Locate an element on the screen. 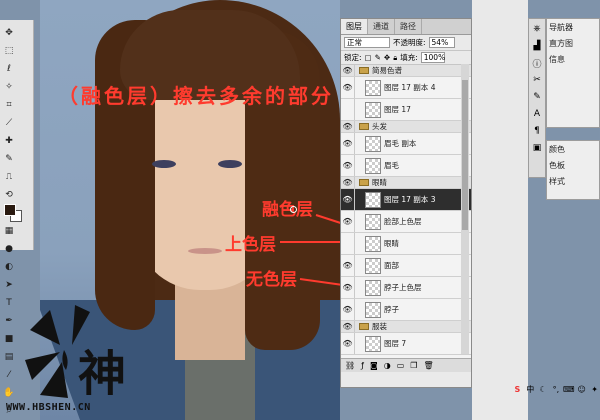 The height and width of the screenshot is (420, 600). panel-item-info: 信息 is located at coordinates (573, 59).